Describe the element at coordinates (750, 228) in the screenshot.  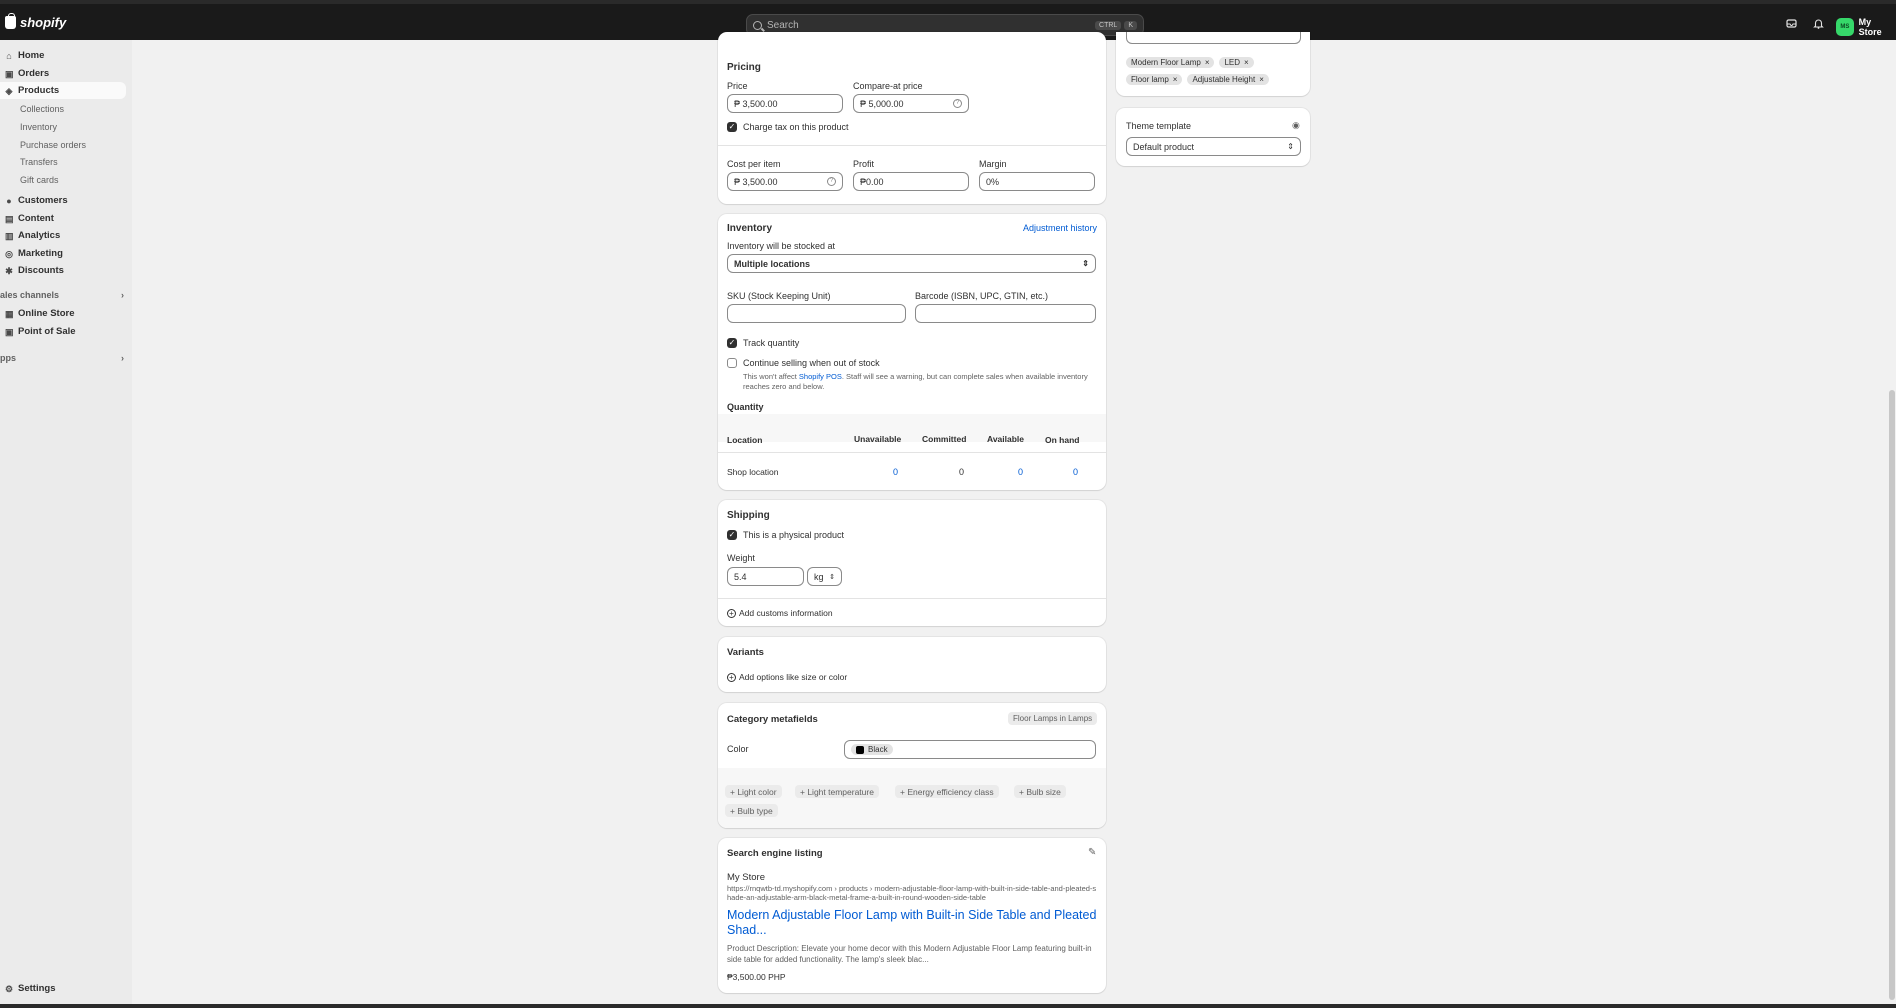
I see `inventory-title: Inventory` at that location.